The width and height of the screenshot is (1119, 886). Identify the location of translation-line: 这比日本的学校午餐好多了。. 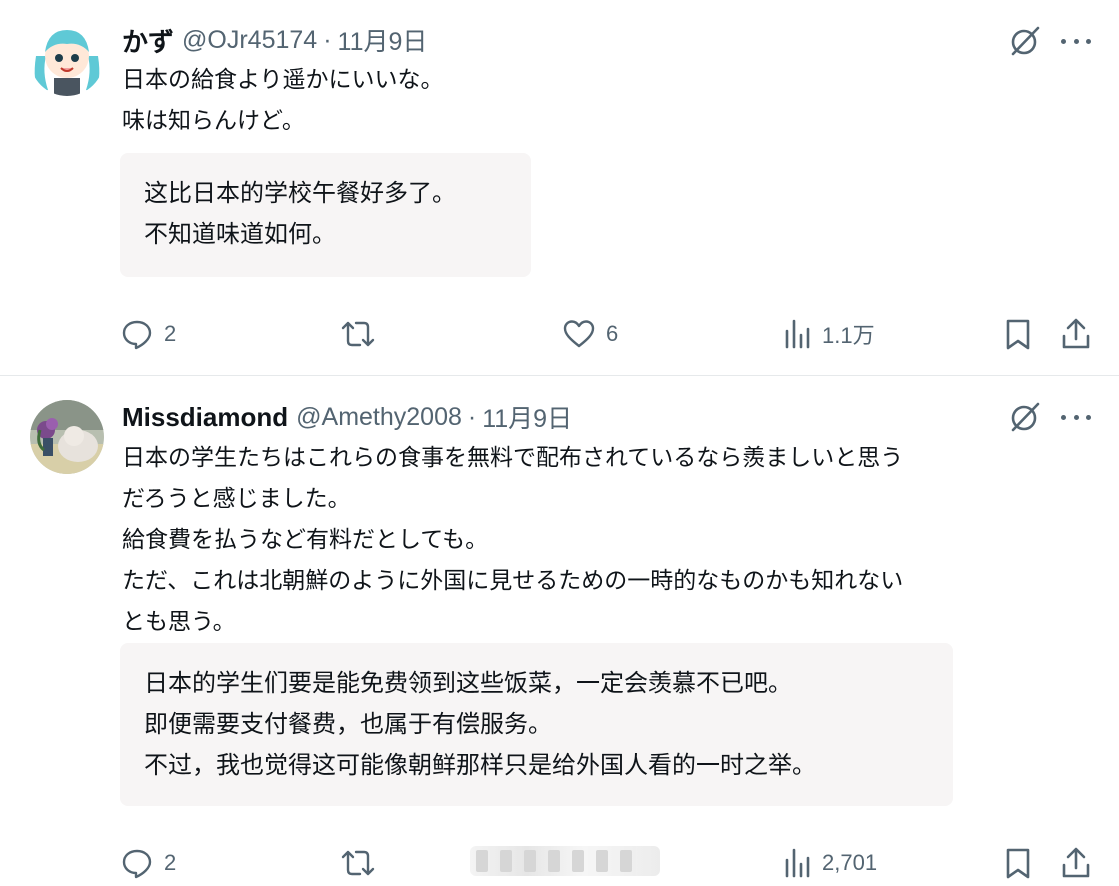
(300, 193).